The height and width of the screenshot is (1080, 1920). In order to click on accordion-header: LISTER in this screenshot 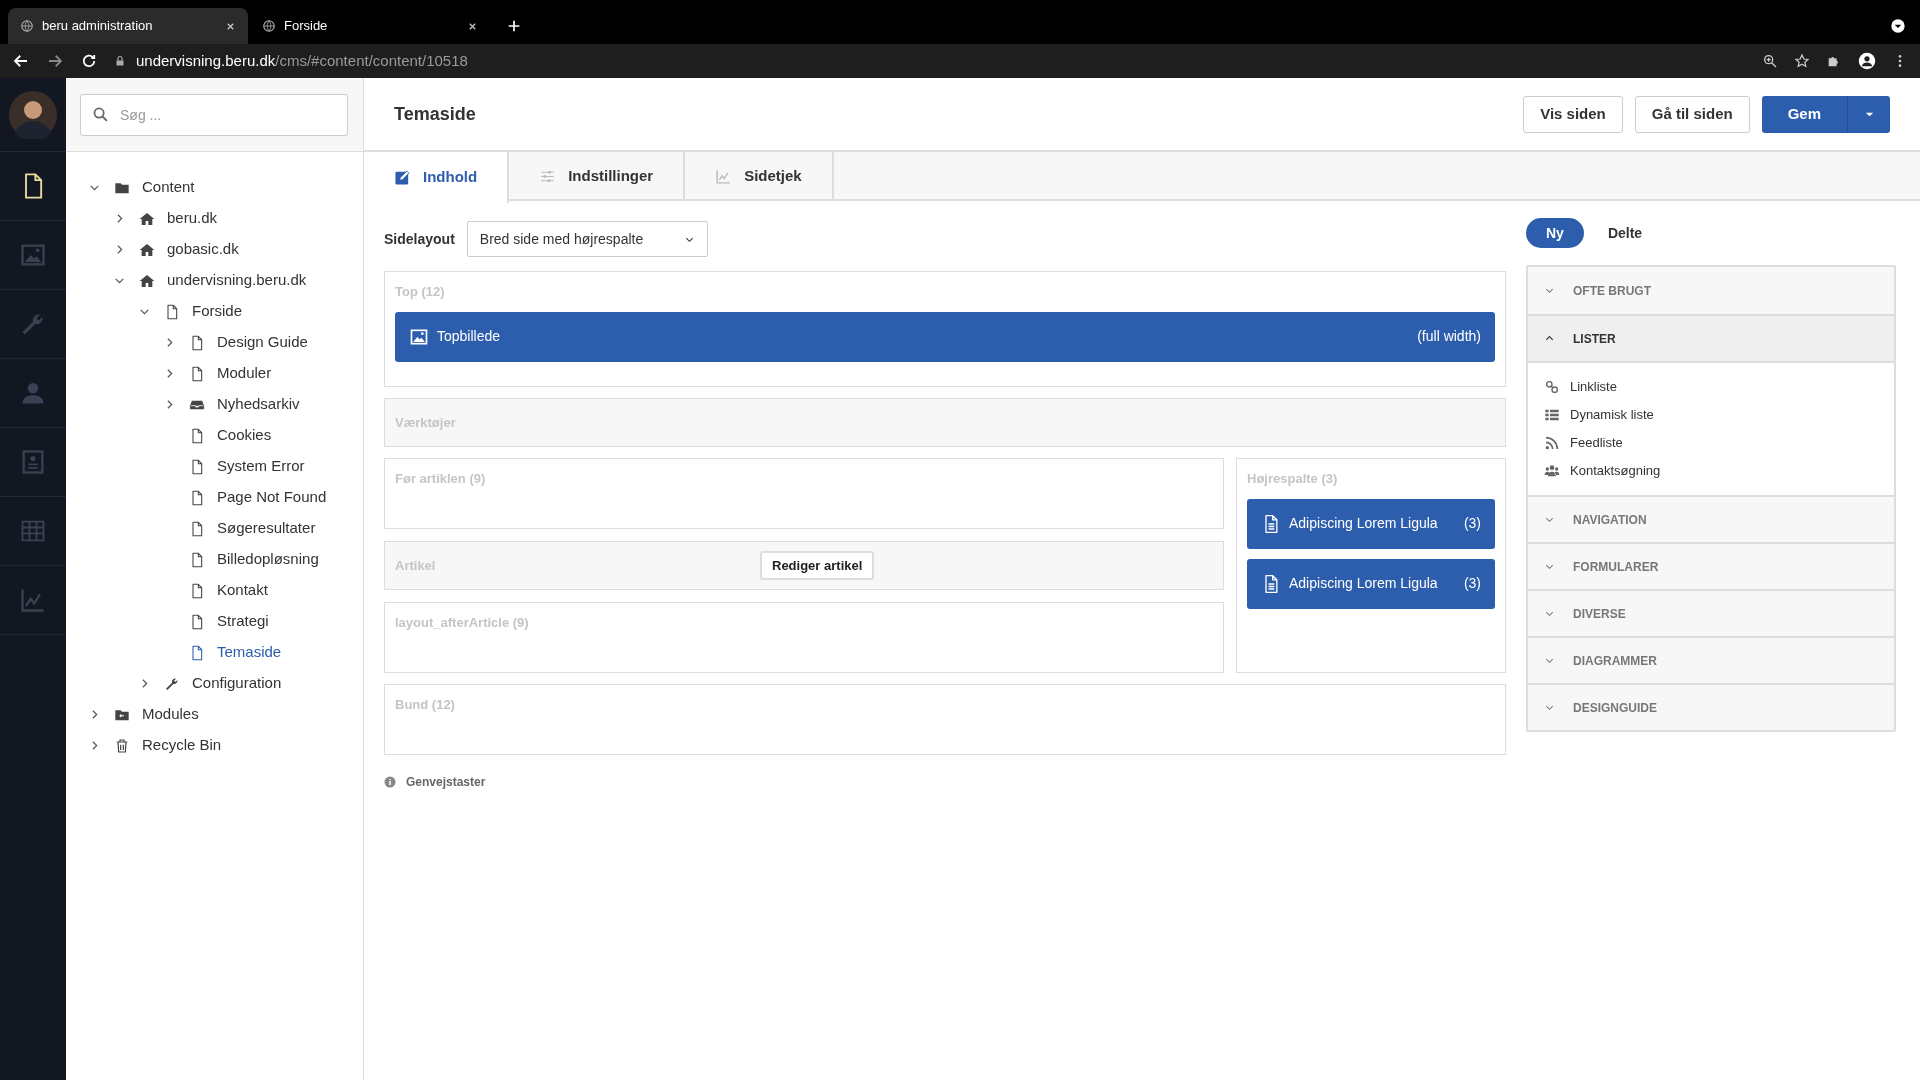, I will do `click(1711, 337)`.